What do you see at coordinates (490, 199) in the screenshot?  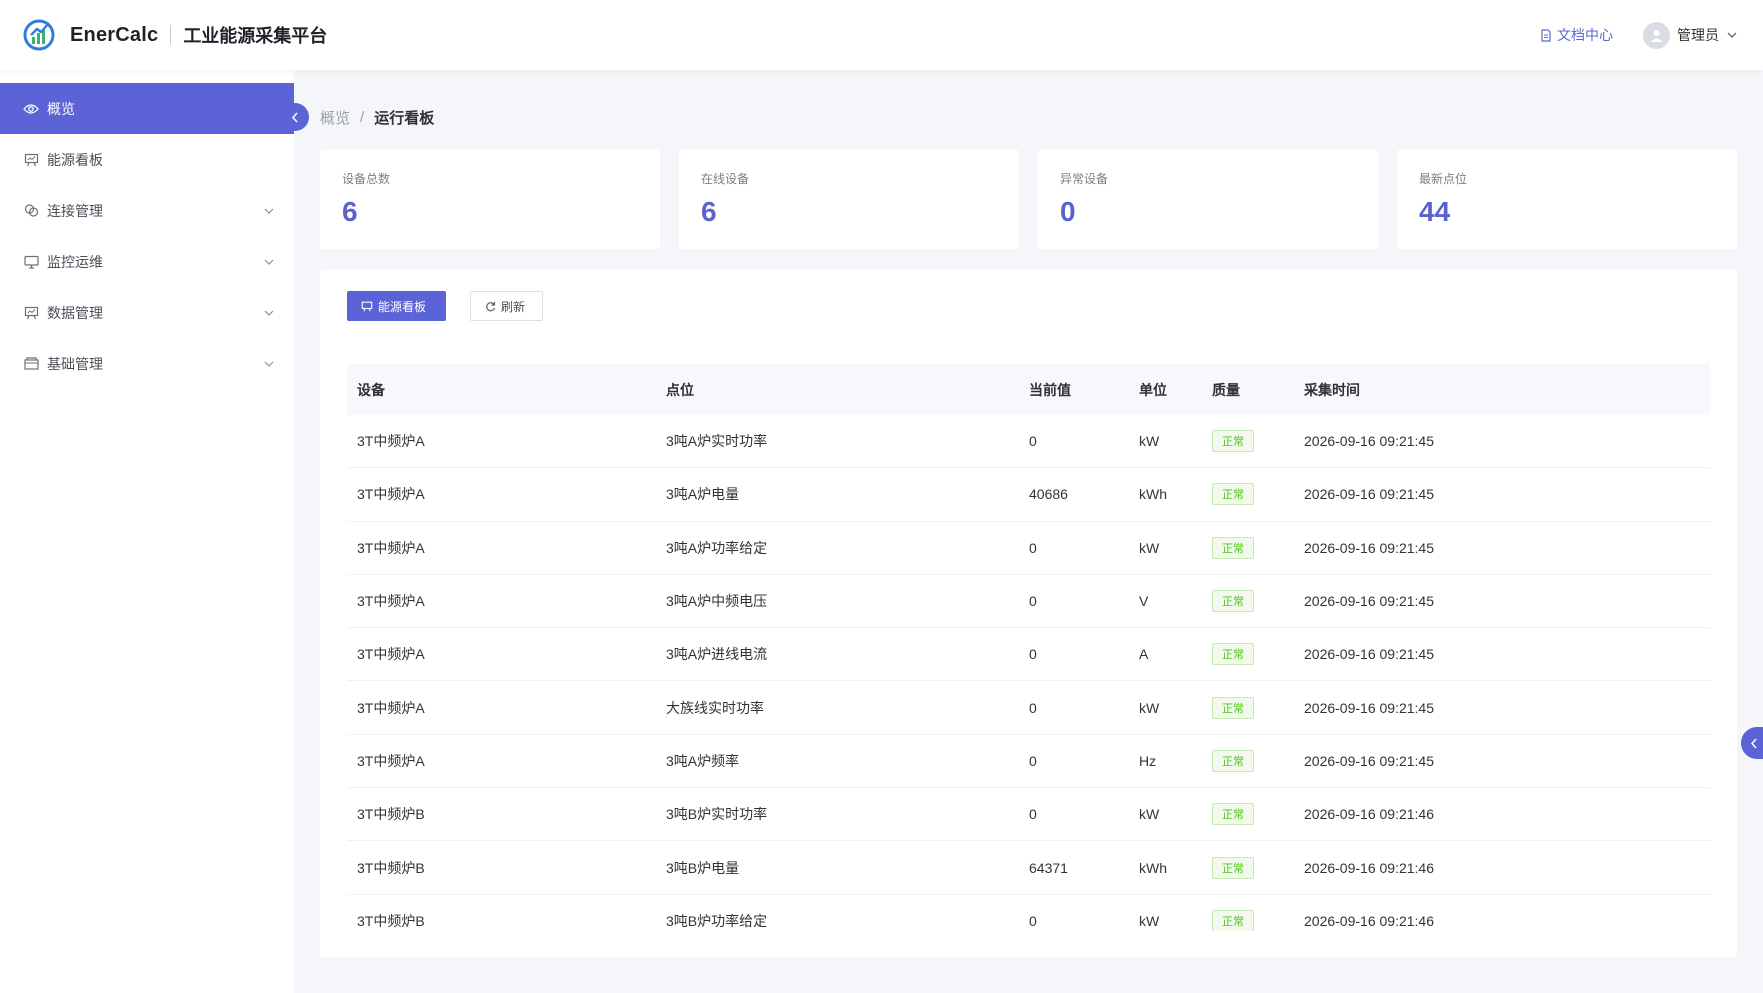 I see `stat-card-total-devices: 设备总数 6` at bounding box center [490, 199].